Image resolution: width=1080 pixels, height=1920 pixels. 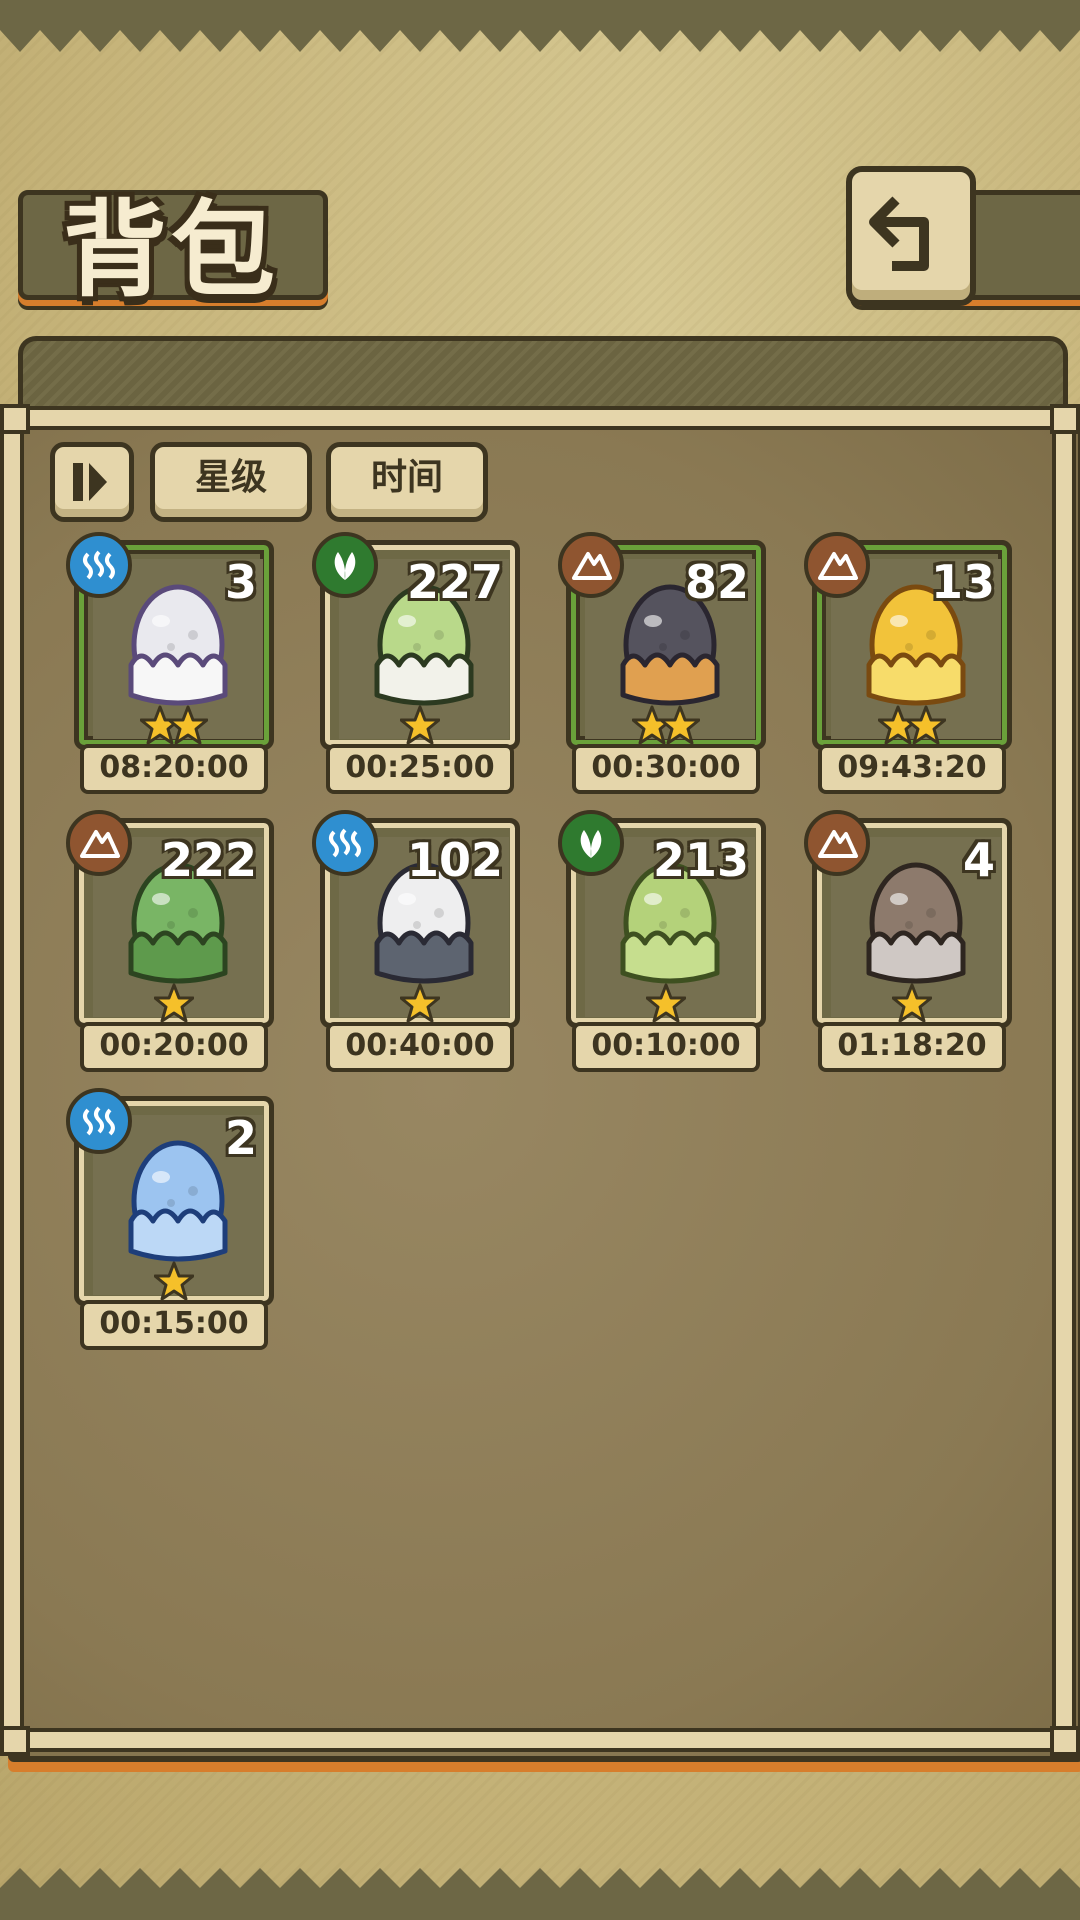 What do you see at coordinates (178, 647) in the screenshot?
I see `white-slime-egg-icon` at bounding box center [178, 647].